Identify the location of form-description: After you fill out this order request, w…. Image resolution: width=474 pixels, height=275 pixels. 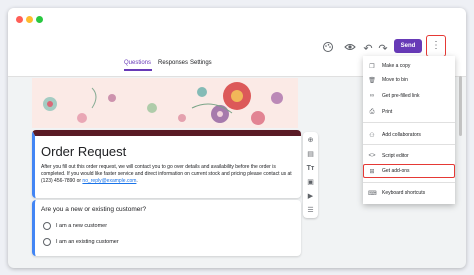
(169, 174).